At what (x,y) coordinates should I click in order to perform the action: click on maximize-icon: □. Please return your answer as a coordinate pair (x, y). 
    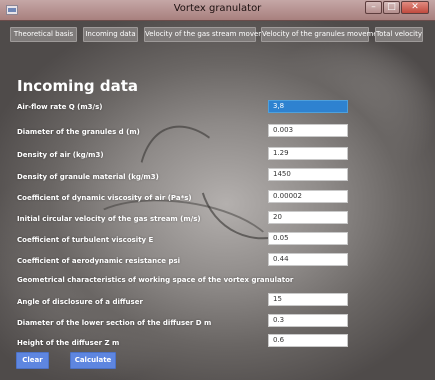
    Looking at the image, I should click on (391, 7).